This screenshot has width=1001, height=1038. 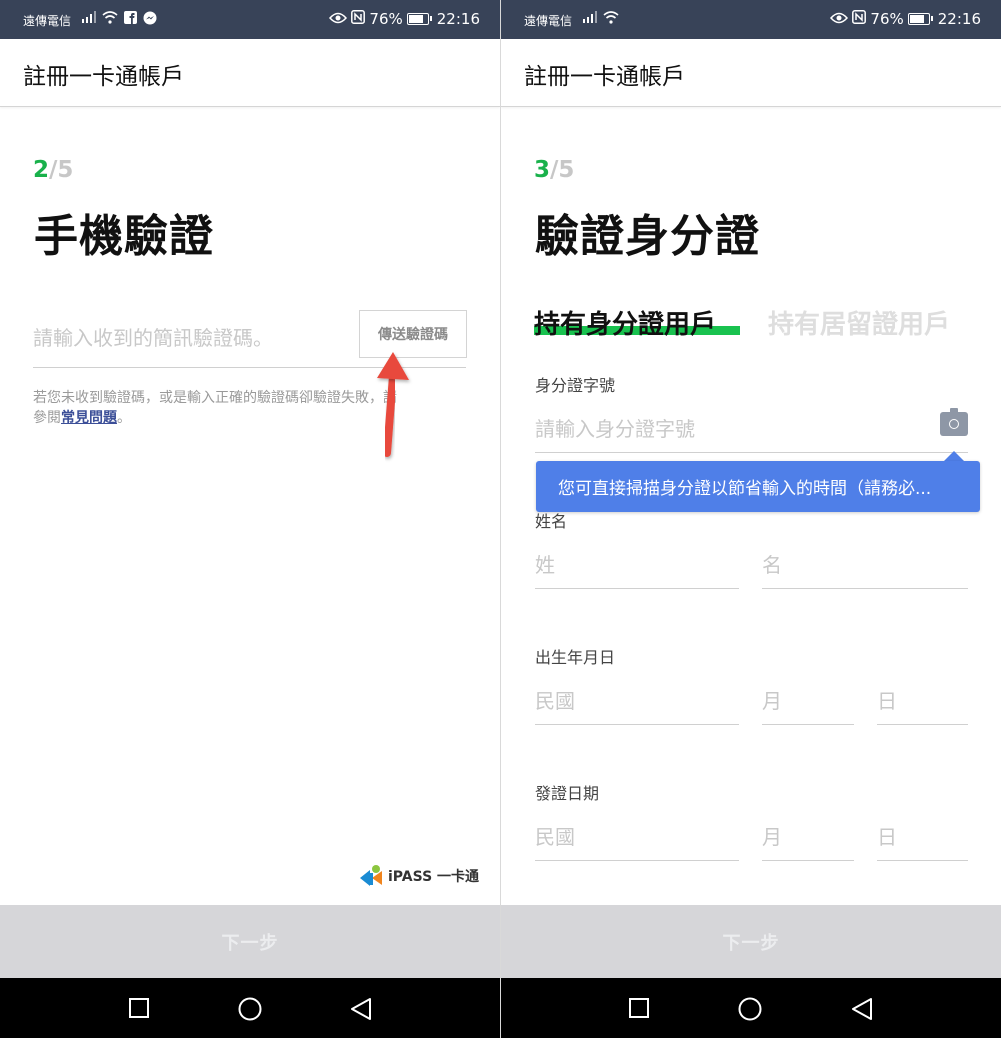 I want to click on issue-day-placeholder: 日, so click(x=887, y=837).